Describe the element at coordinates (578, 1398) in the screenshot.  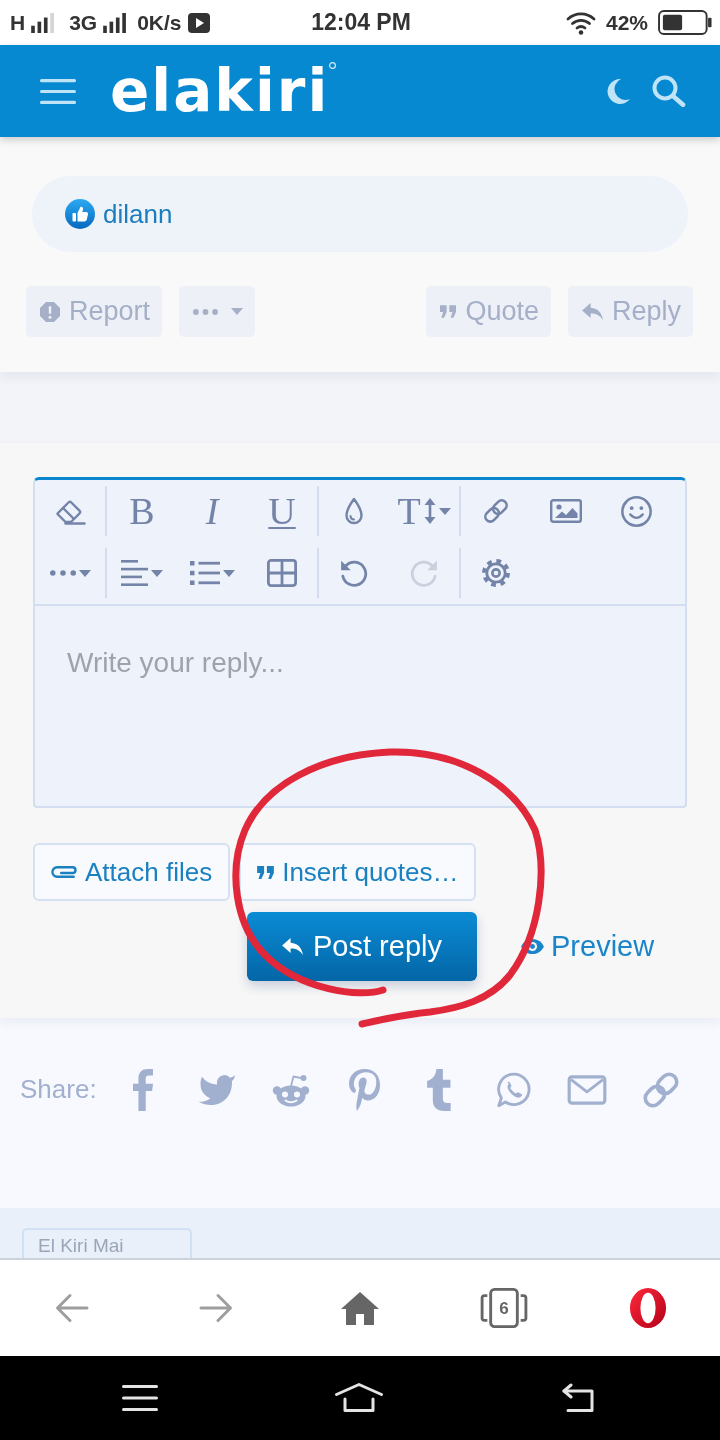
I see `back-icon` at that location.